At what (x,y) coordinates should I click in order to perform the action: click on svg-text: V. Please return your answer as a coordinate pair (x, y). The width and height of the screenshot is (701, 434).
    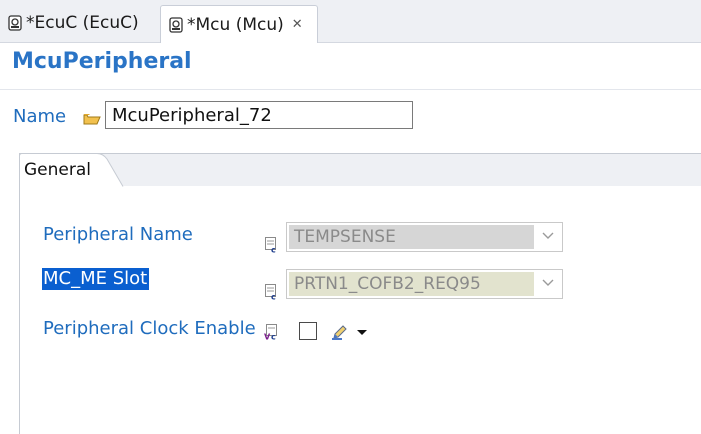
    Looking at the image, I should click on (267, 337).